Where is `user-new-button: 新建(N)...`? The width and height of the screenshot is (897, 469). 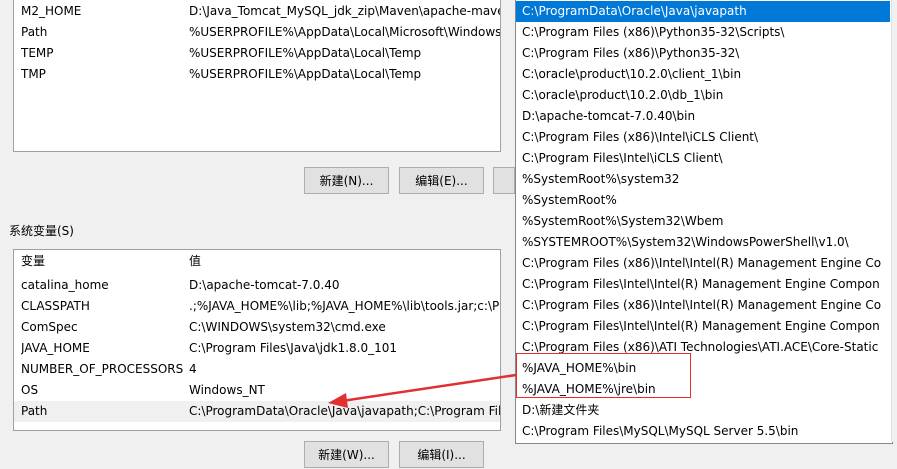
user-new-button: 新建(N)... is located at coordinates (346, 180).